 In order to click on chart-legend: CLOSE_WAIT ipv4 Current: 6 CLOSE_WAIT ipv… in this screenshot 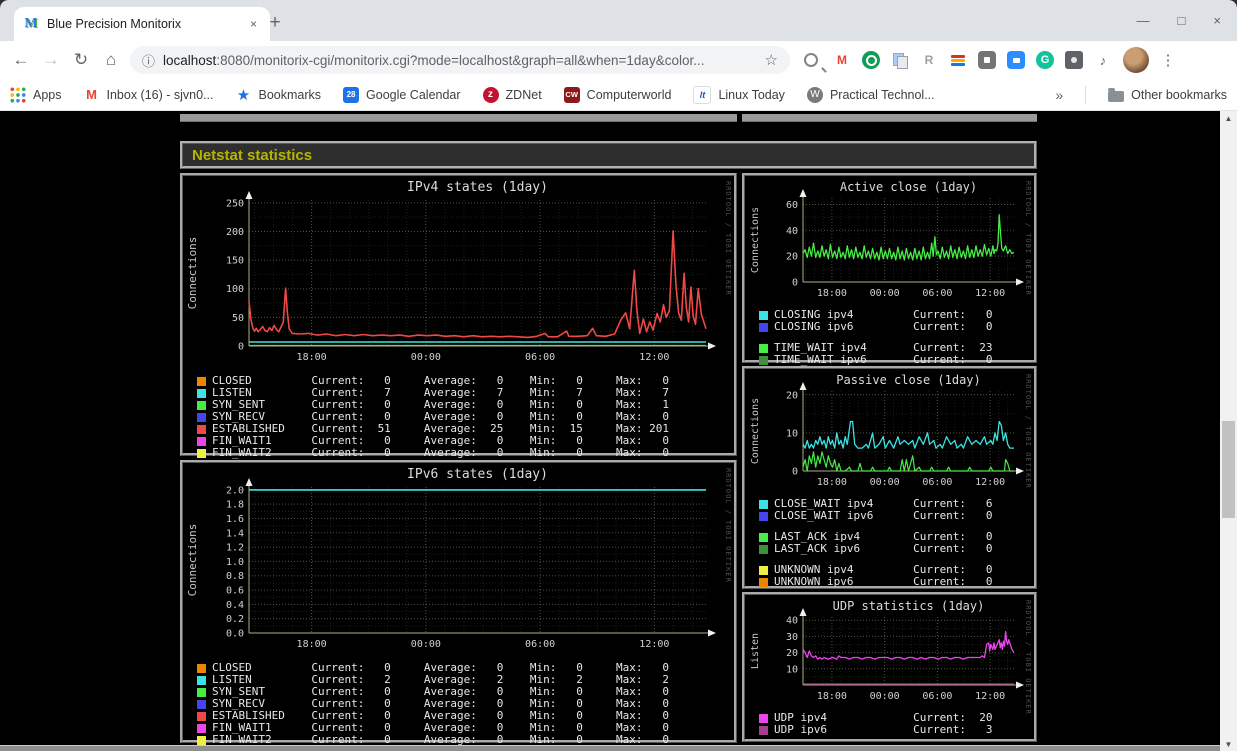, I will do `click(890, 543)`.